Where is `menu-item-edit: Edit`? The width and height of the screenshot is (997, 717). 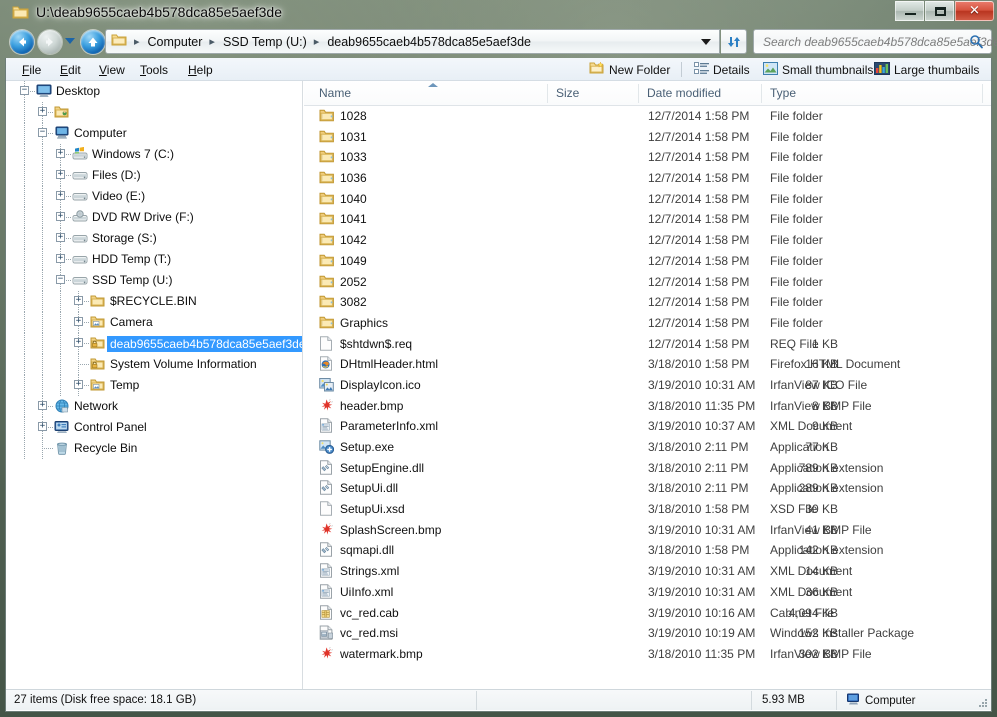 menu-item-edit: Edit is located at coordinates (70, 70).